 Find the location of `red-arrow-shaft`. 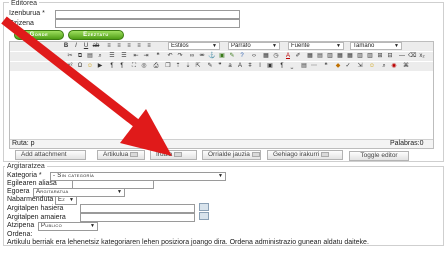

red-arrow-shaft is located at coordinates (70, 71).